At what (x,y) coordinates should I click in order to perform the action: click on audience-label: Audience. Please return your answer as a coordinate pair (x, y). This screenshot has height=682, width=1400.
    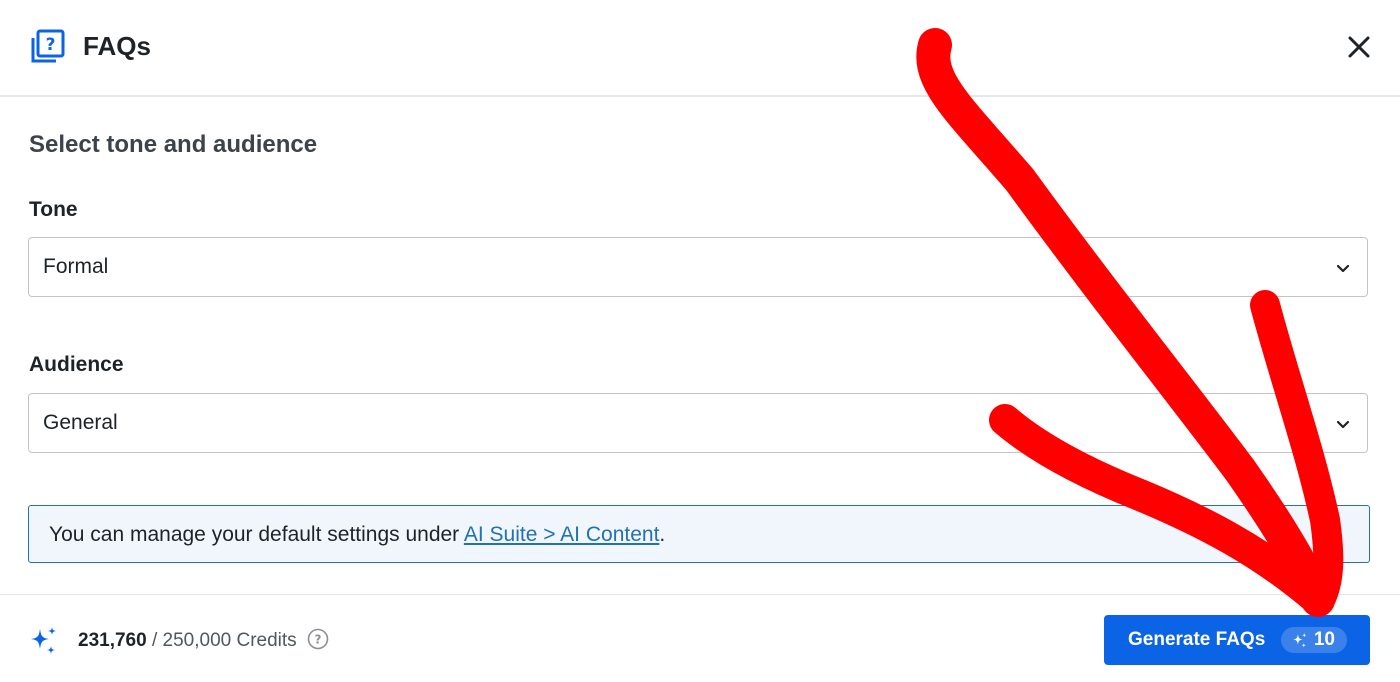
    Looking at the image, I should click on (76, 364).